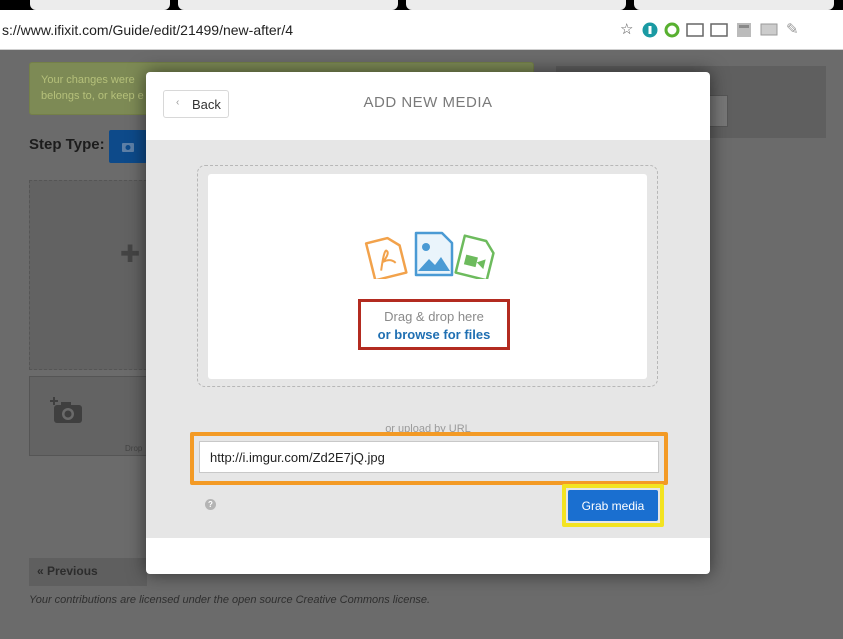 Image resolution: width=843 pixels, height=639 pixels. Describe the element at coordinates (67, 571) in the screenshot. I see `previous-label: « Previous` at that location.